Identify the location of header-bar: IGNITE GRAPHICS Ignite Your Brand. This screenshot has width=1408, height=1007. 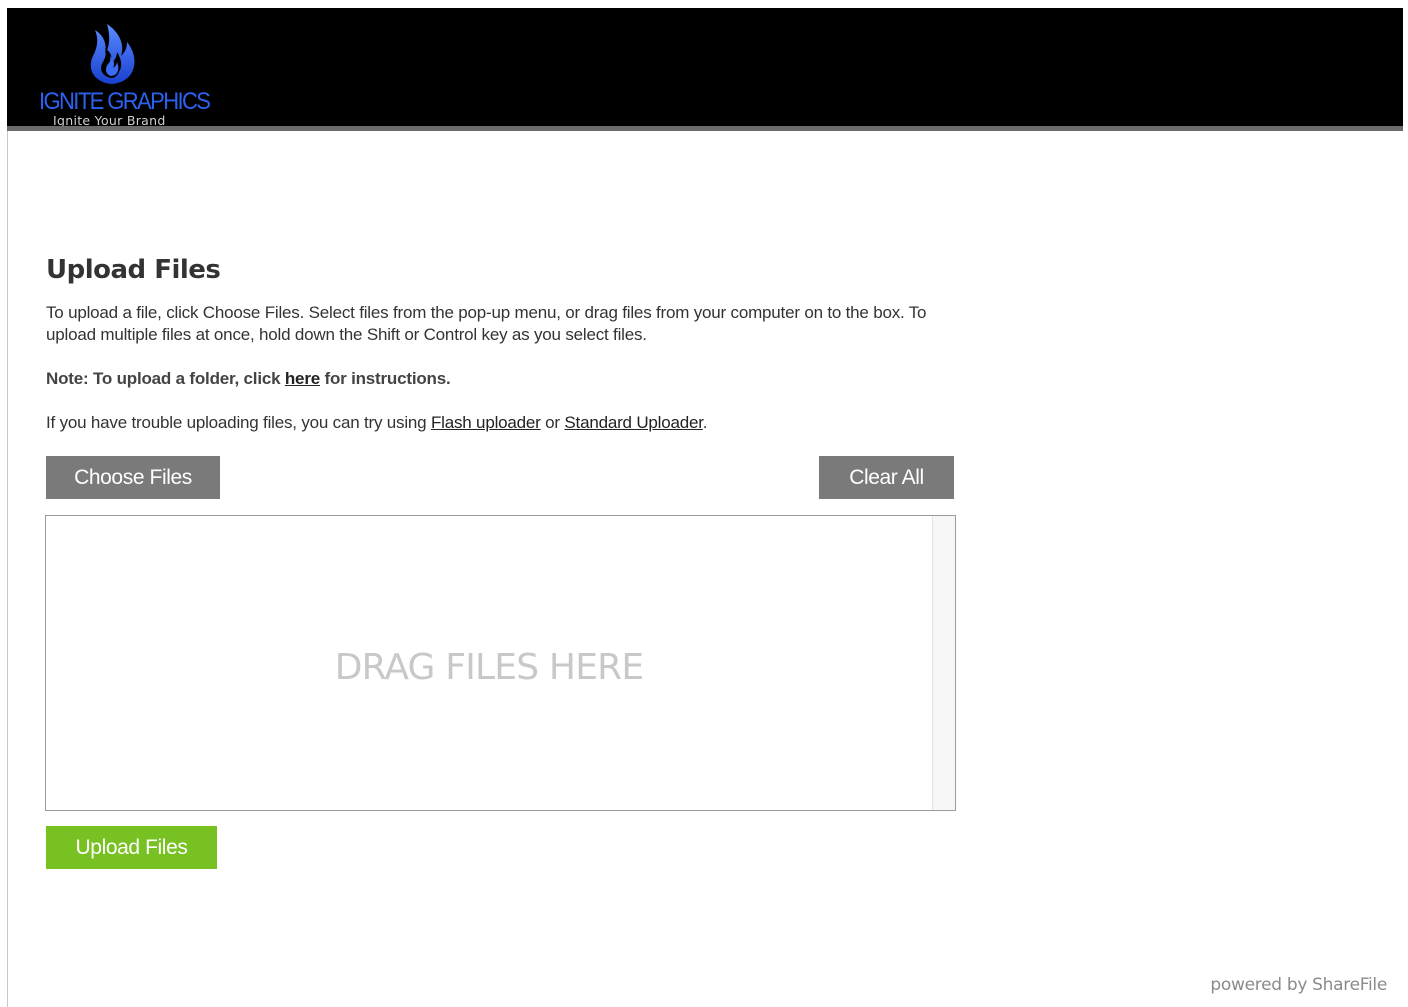
(705, 68).